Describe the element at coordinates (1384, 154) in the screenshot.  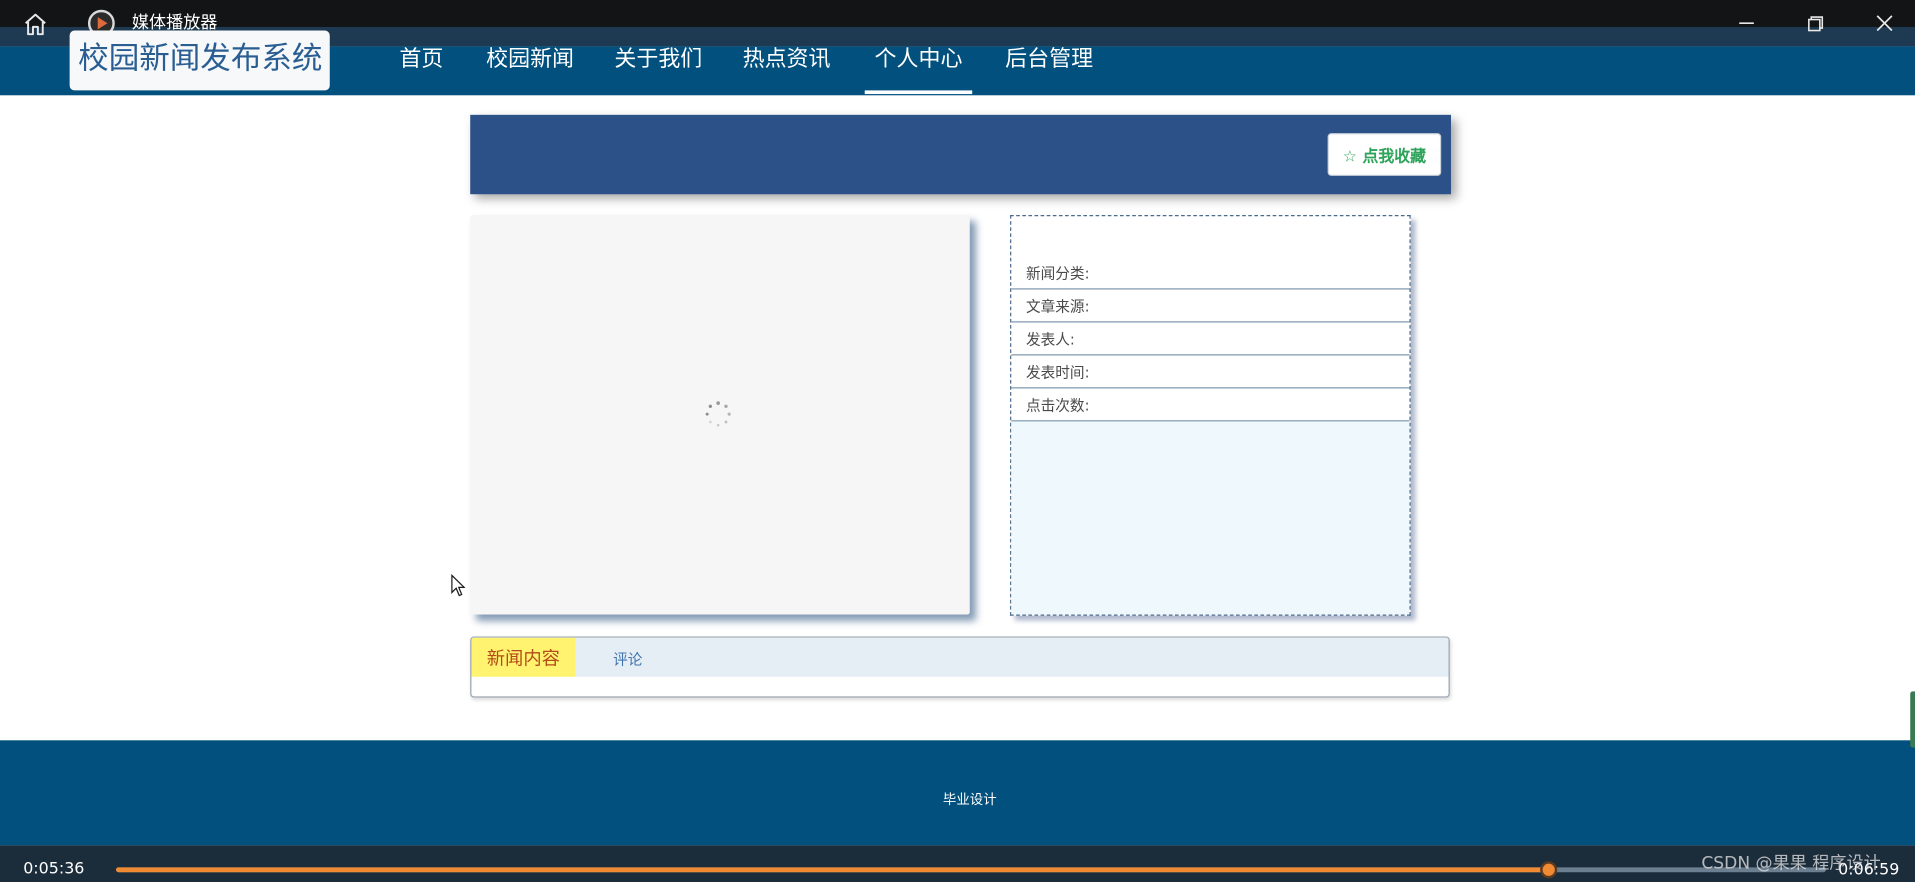
I see `favorite-button: ☆ 点我收藏` at that location.